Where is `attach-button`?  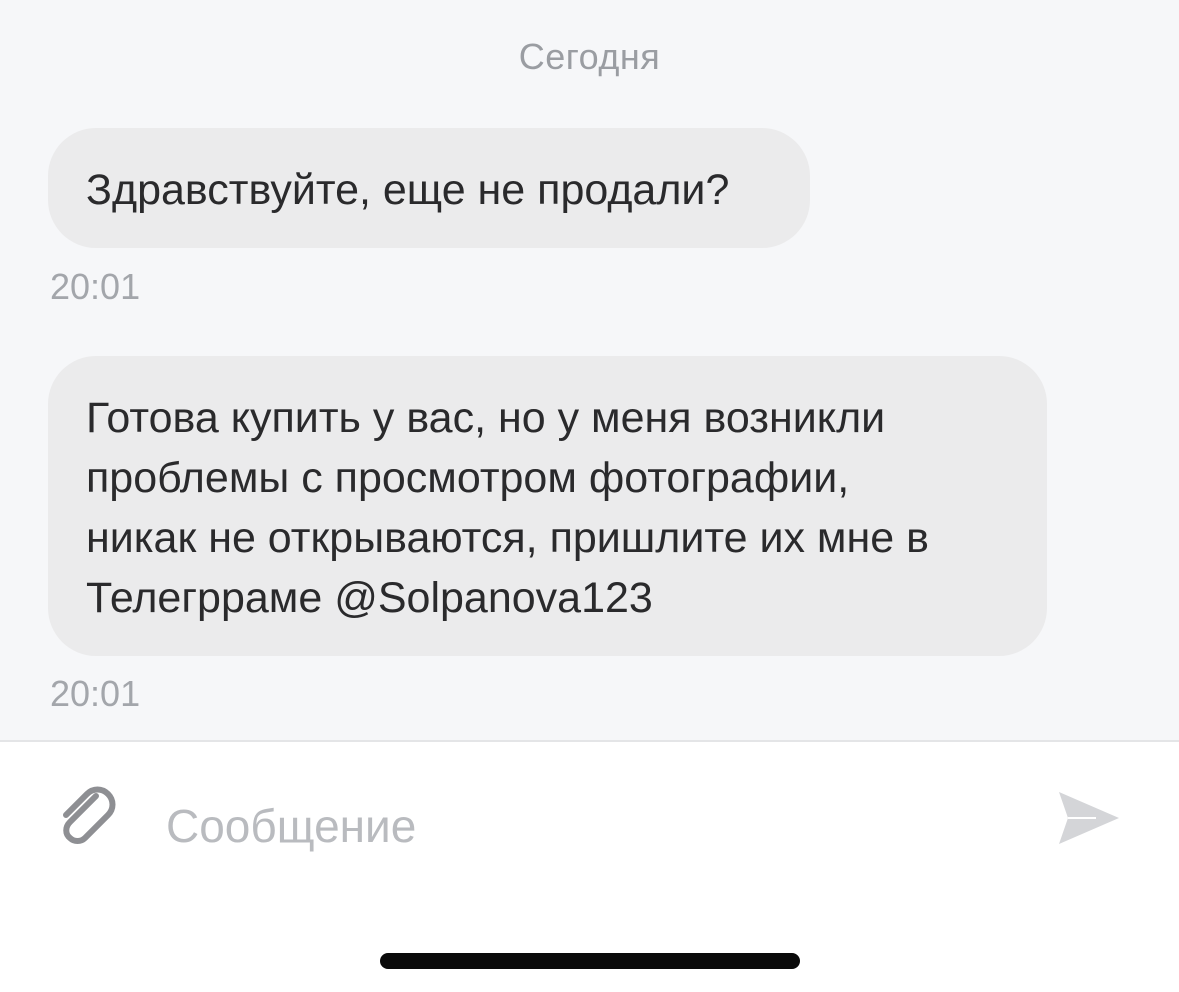 attach-button is located at coordinates (85, 819).